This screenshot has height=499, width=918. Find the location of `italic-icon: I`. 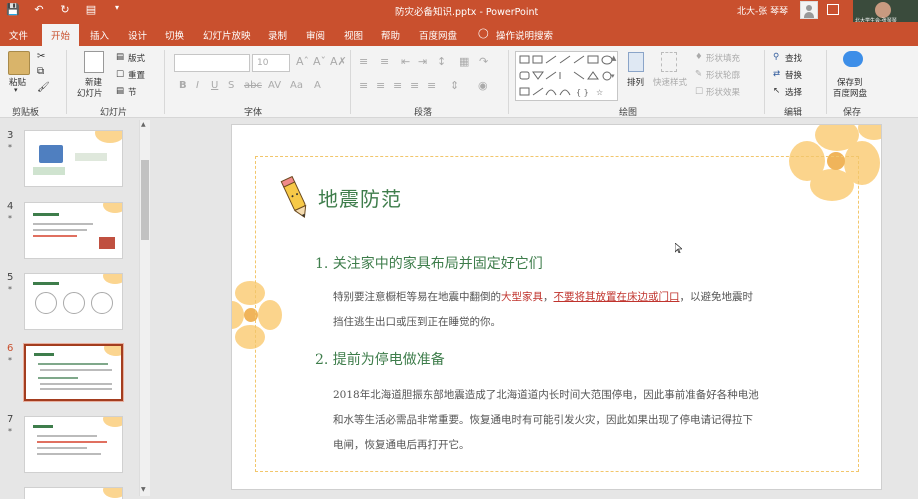

italic-icon: I is located at coordinates (197, 85).